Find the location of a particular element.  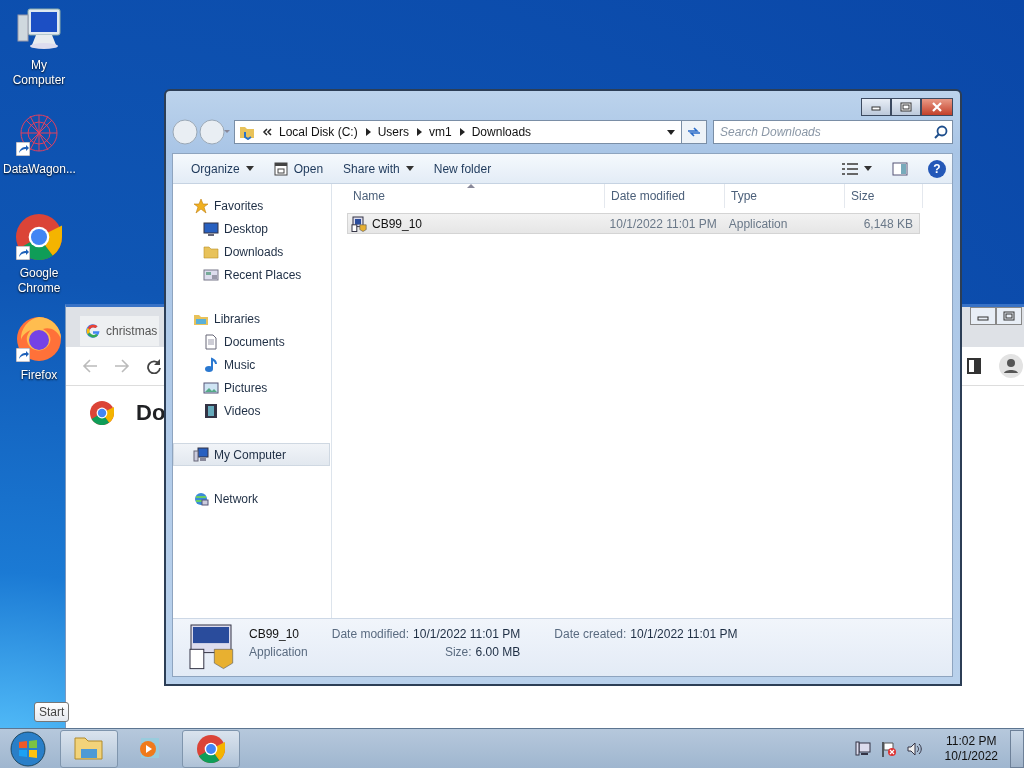

column-header: Size is located at coordinates (884, 196).